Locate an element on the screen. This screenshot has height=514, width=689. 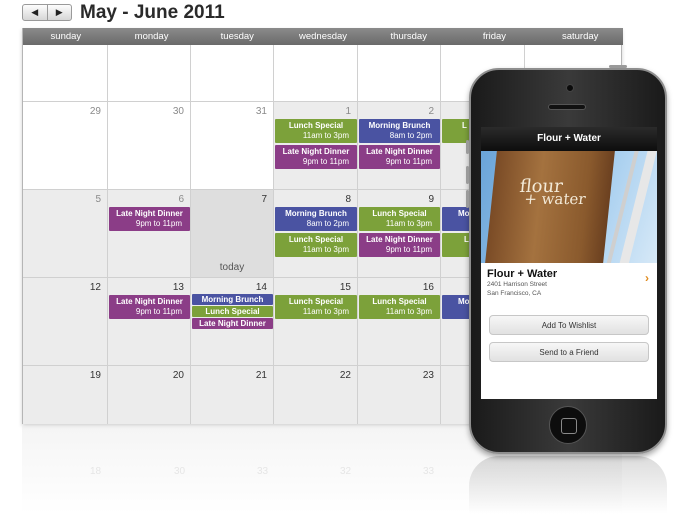
venue-name: Flour + Water is located at coordinates (522, 274).